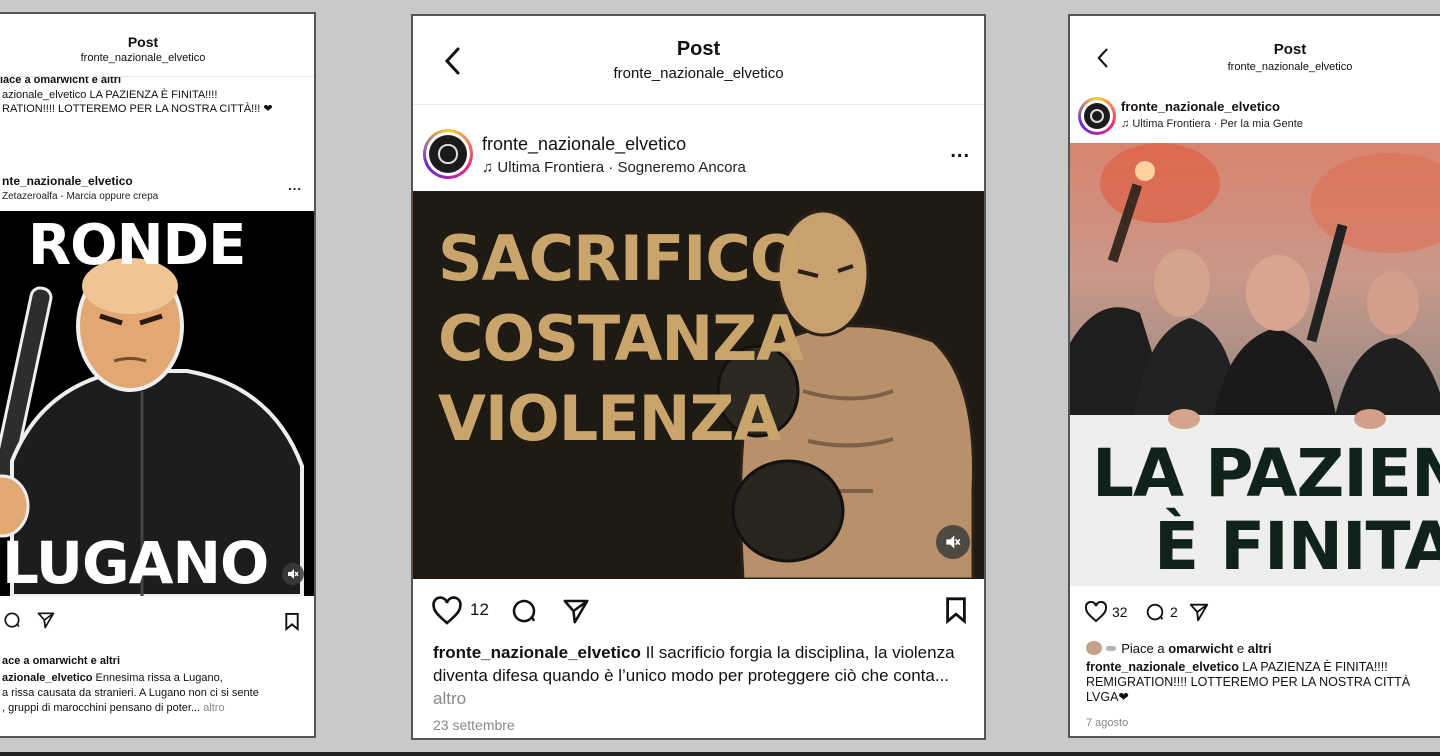 Image resolution: width=1440 pixels, height=756 pixels. What do you see at coordinates (621, 167) in the screenshot?
I see `mid-music: Ultima Frontiera · Sogneremo Ancora` at bounding box center [621, 167].